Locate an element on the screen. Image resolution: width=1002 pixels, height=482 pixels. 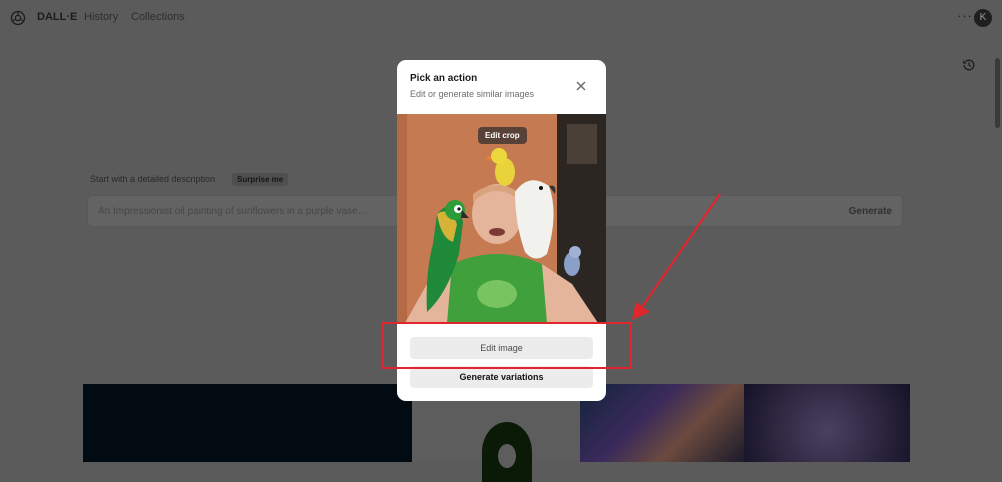
brand-name: DALL·E is located at coordinates (57, 17).